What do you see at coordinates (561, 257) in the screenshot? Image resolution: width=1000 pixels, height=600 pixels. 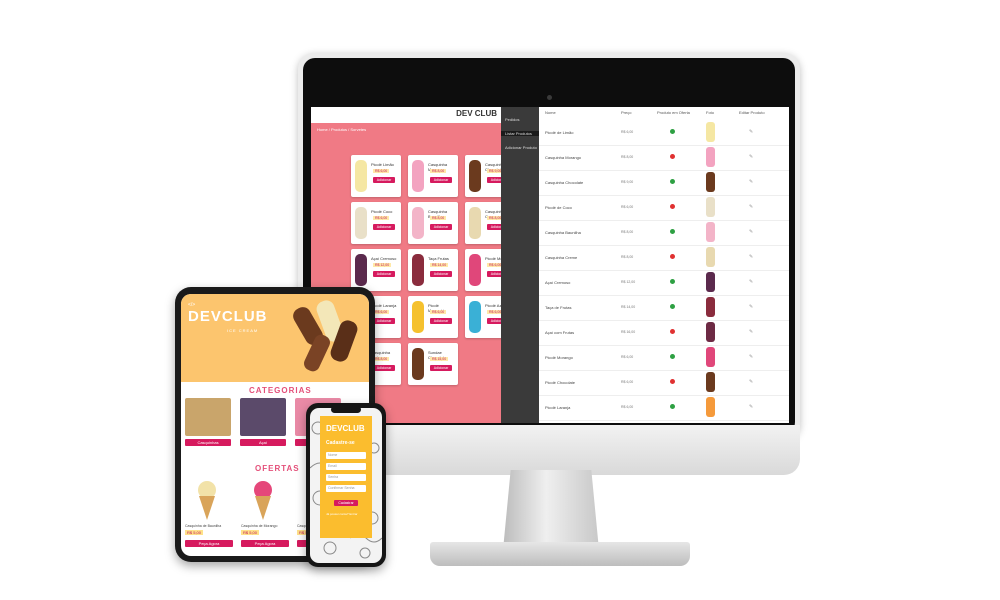 I see `product-name: Casquinha Creme` at bounding box center [561, 257].